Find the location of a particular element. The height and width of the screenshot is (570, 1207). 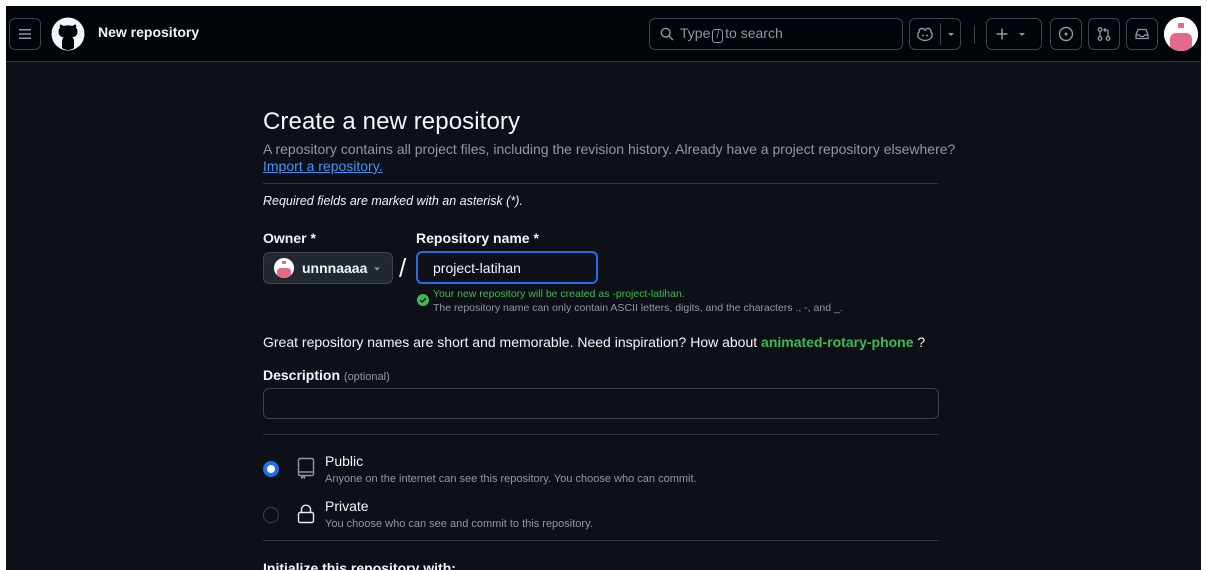

inbox-button is located at coordinates (1142, 34).